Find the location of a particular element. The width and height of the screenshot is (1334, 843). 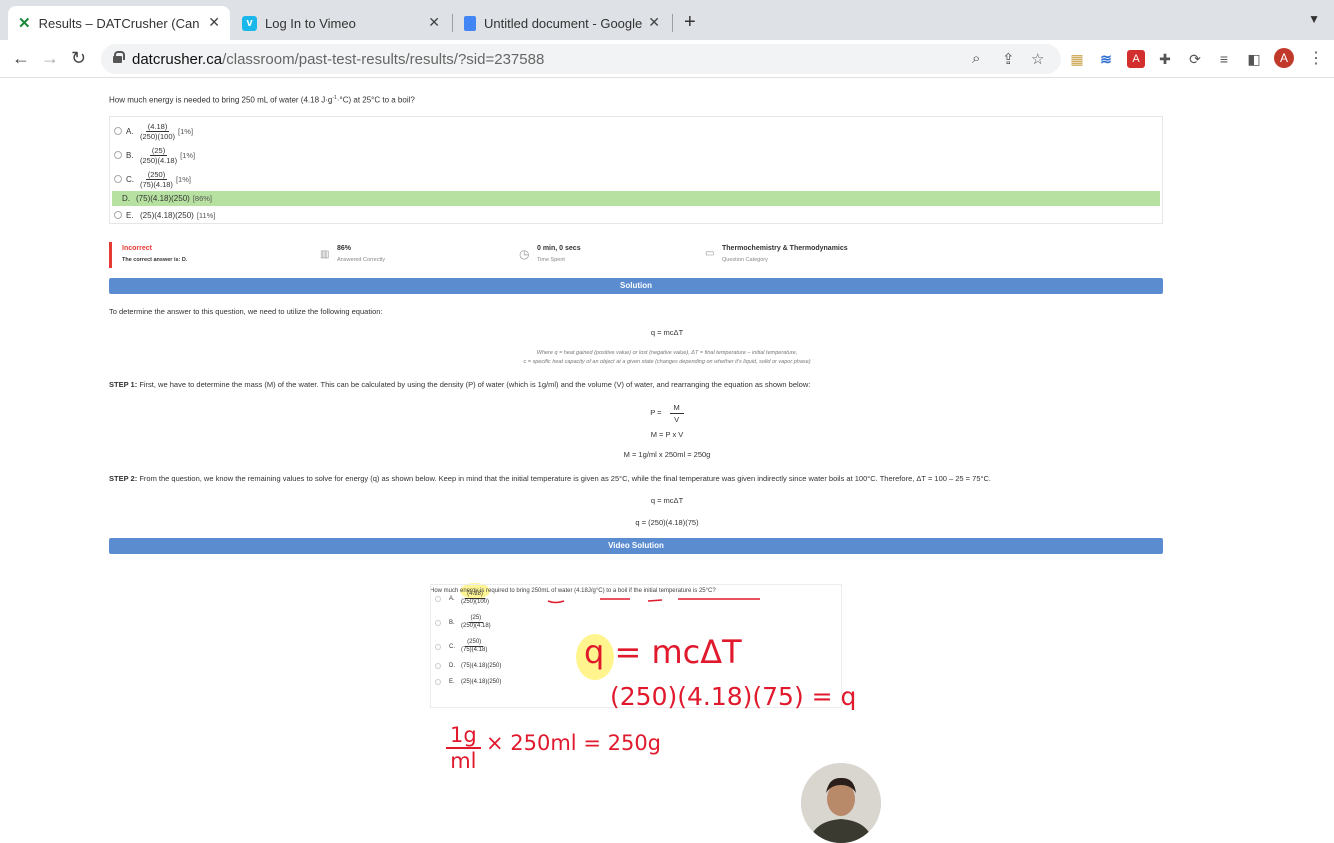

tab-vimeo: v Log In to Vimeo ✕ is located at coordinates (341, 23).